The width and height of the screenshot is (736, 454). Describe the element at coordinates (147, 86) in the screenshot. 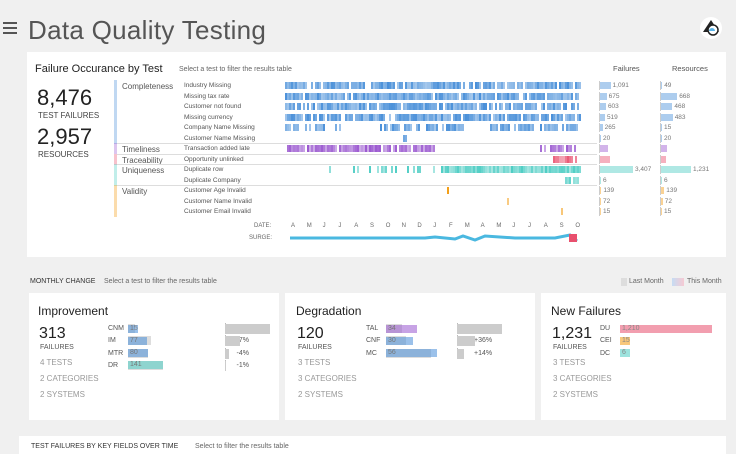

I see `category-completeness: Completeness` at that location.